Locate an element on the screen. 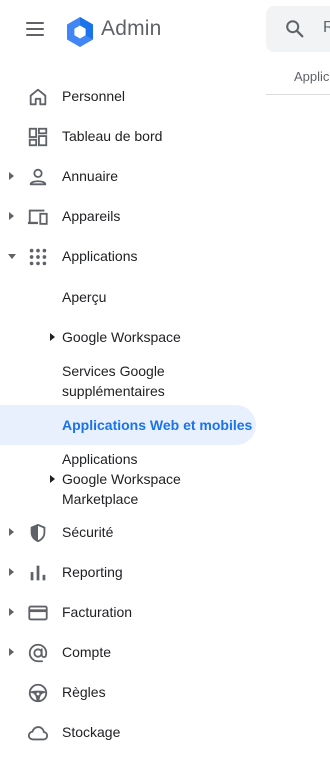  sidebar-subitem-google-workspace: Google Workspace is located at coordinates (131, 337).